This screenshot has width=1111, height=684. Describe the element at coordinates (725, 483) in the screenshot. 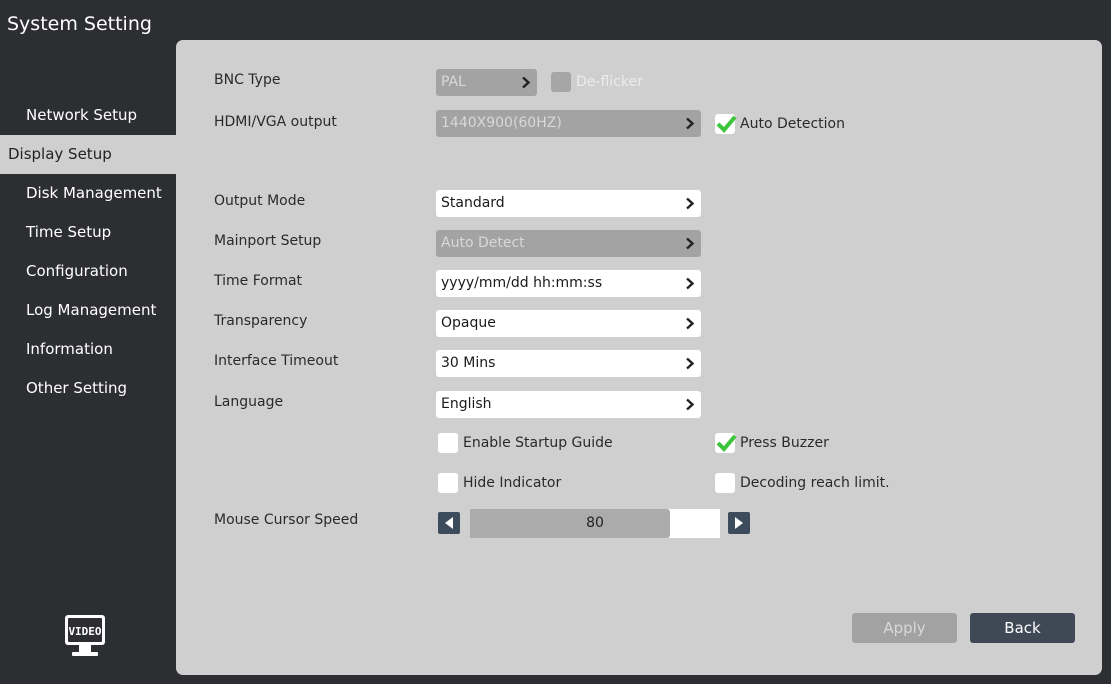

I see `decoding-limit-box` at that location.